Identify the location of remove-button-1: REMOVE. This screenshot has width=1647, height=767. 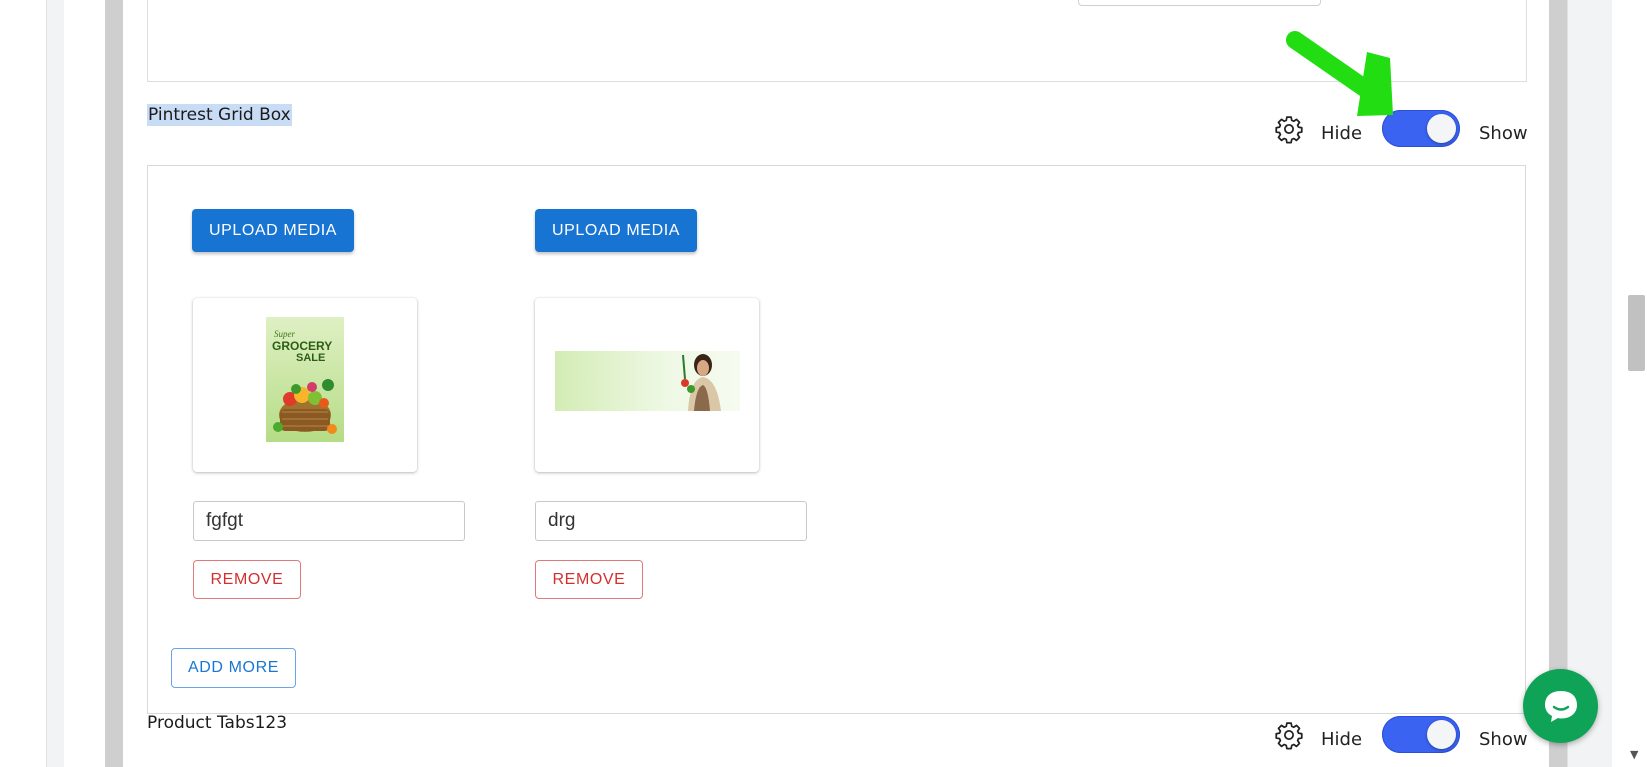
(247, 579).